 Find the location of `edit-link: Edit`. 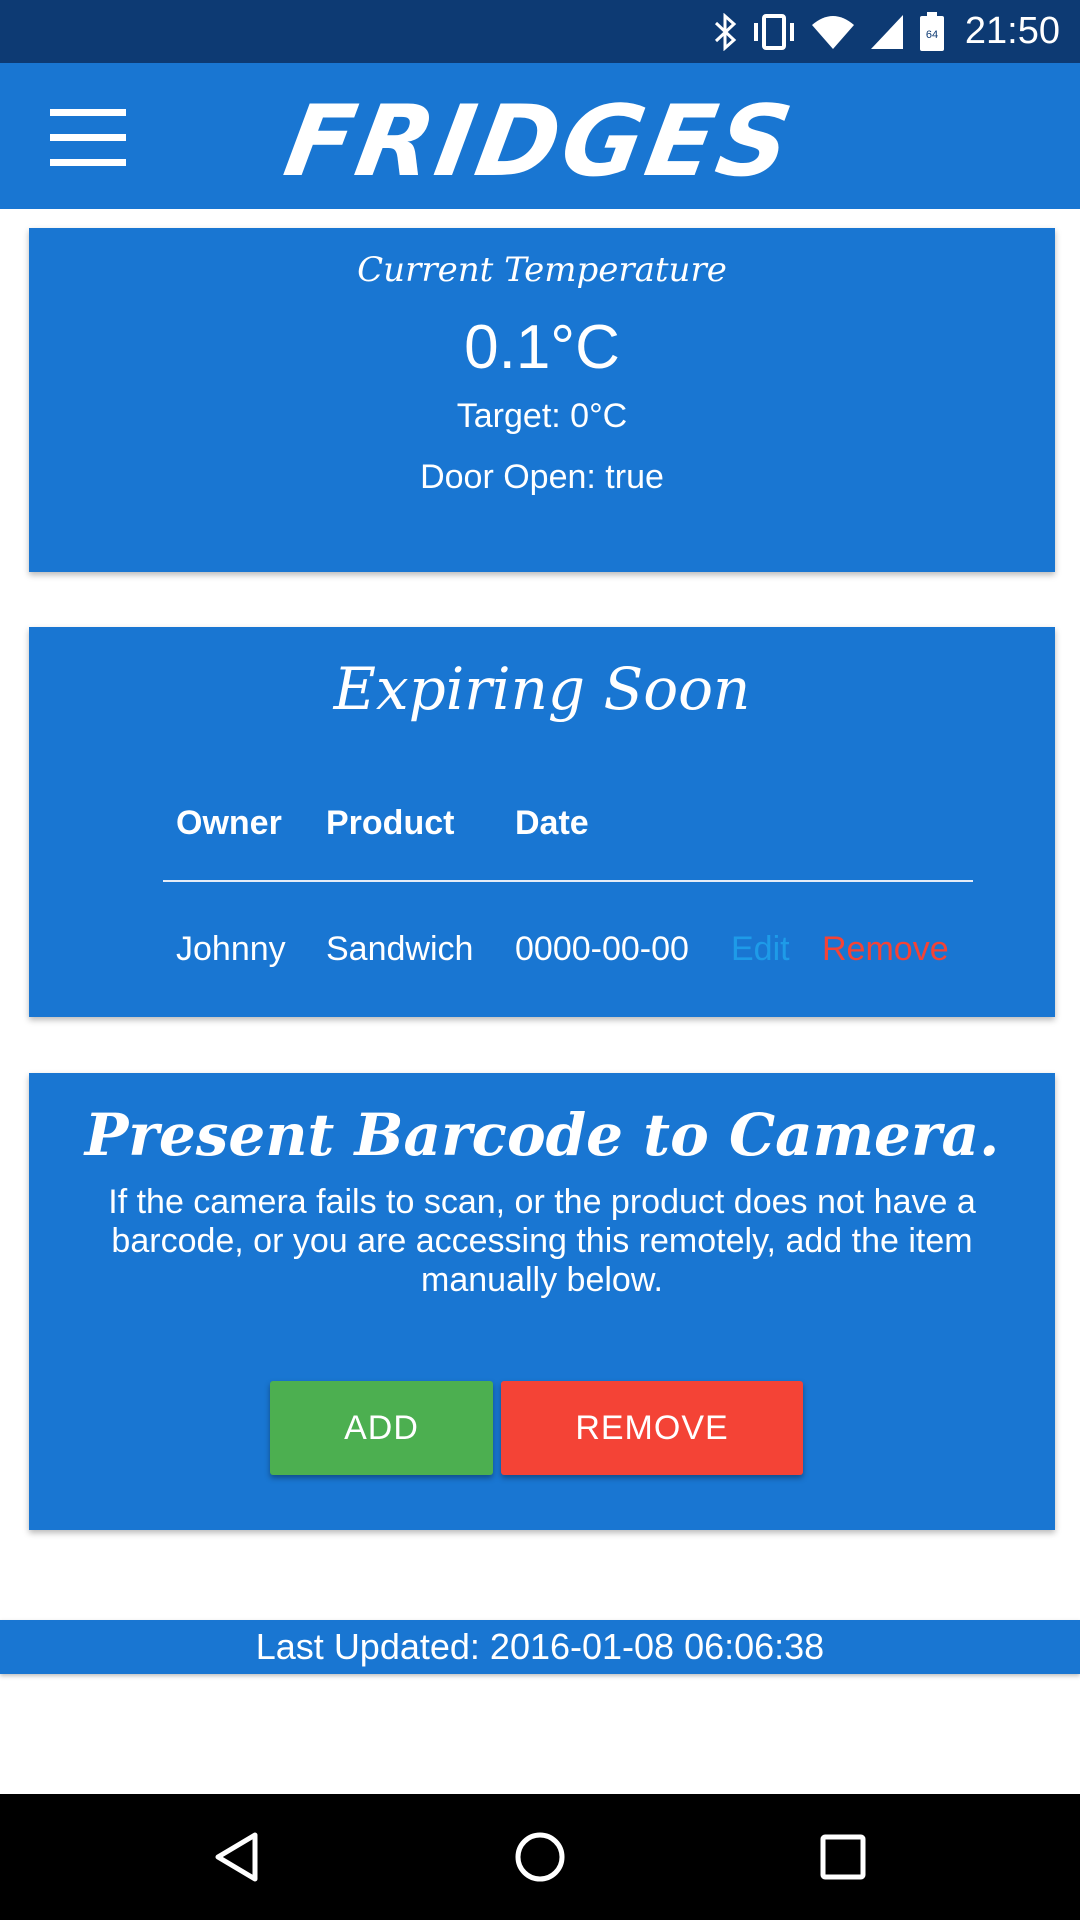

edit-link: Edit is located at coordinates (760, 949).